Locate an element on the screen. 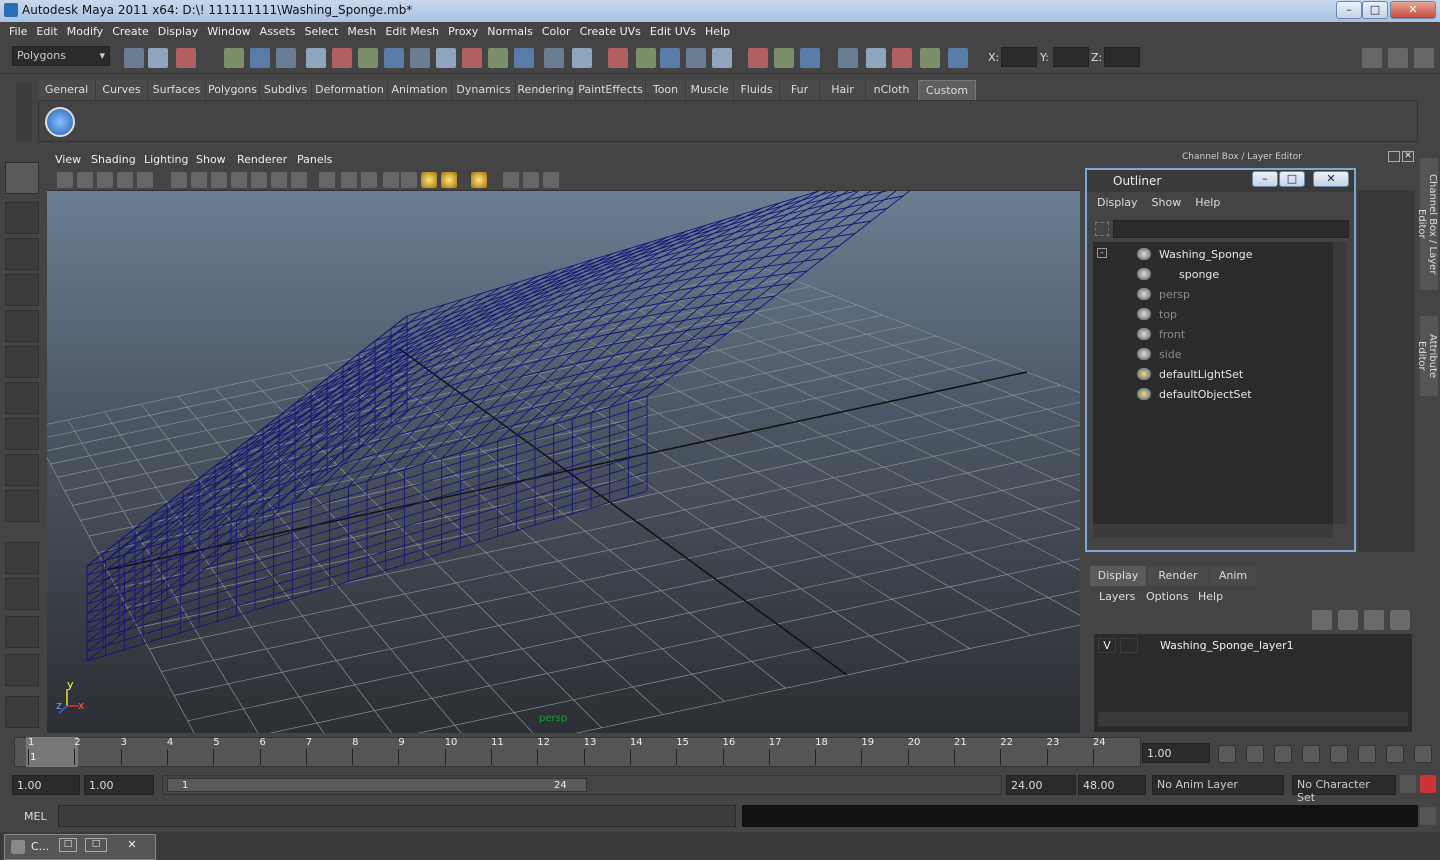 The image size is (1440, 860). menu-proxy: Proxy is located at coordinates (463, 30).